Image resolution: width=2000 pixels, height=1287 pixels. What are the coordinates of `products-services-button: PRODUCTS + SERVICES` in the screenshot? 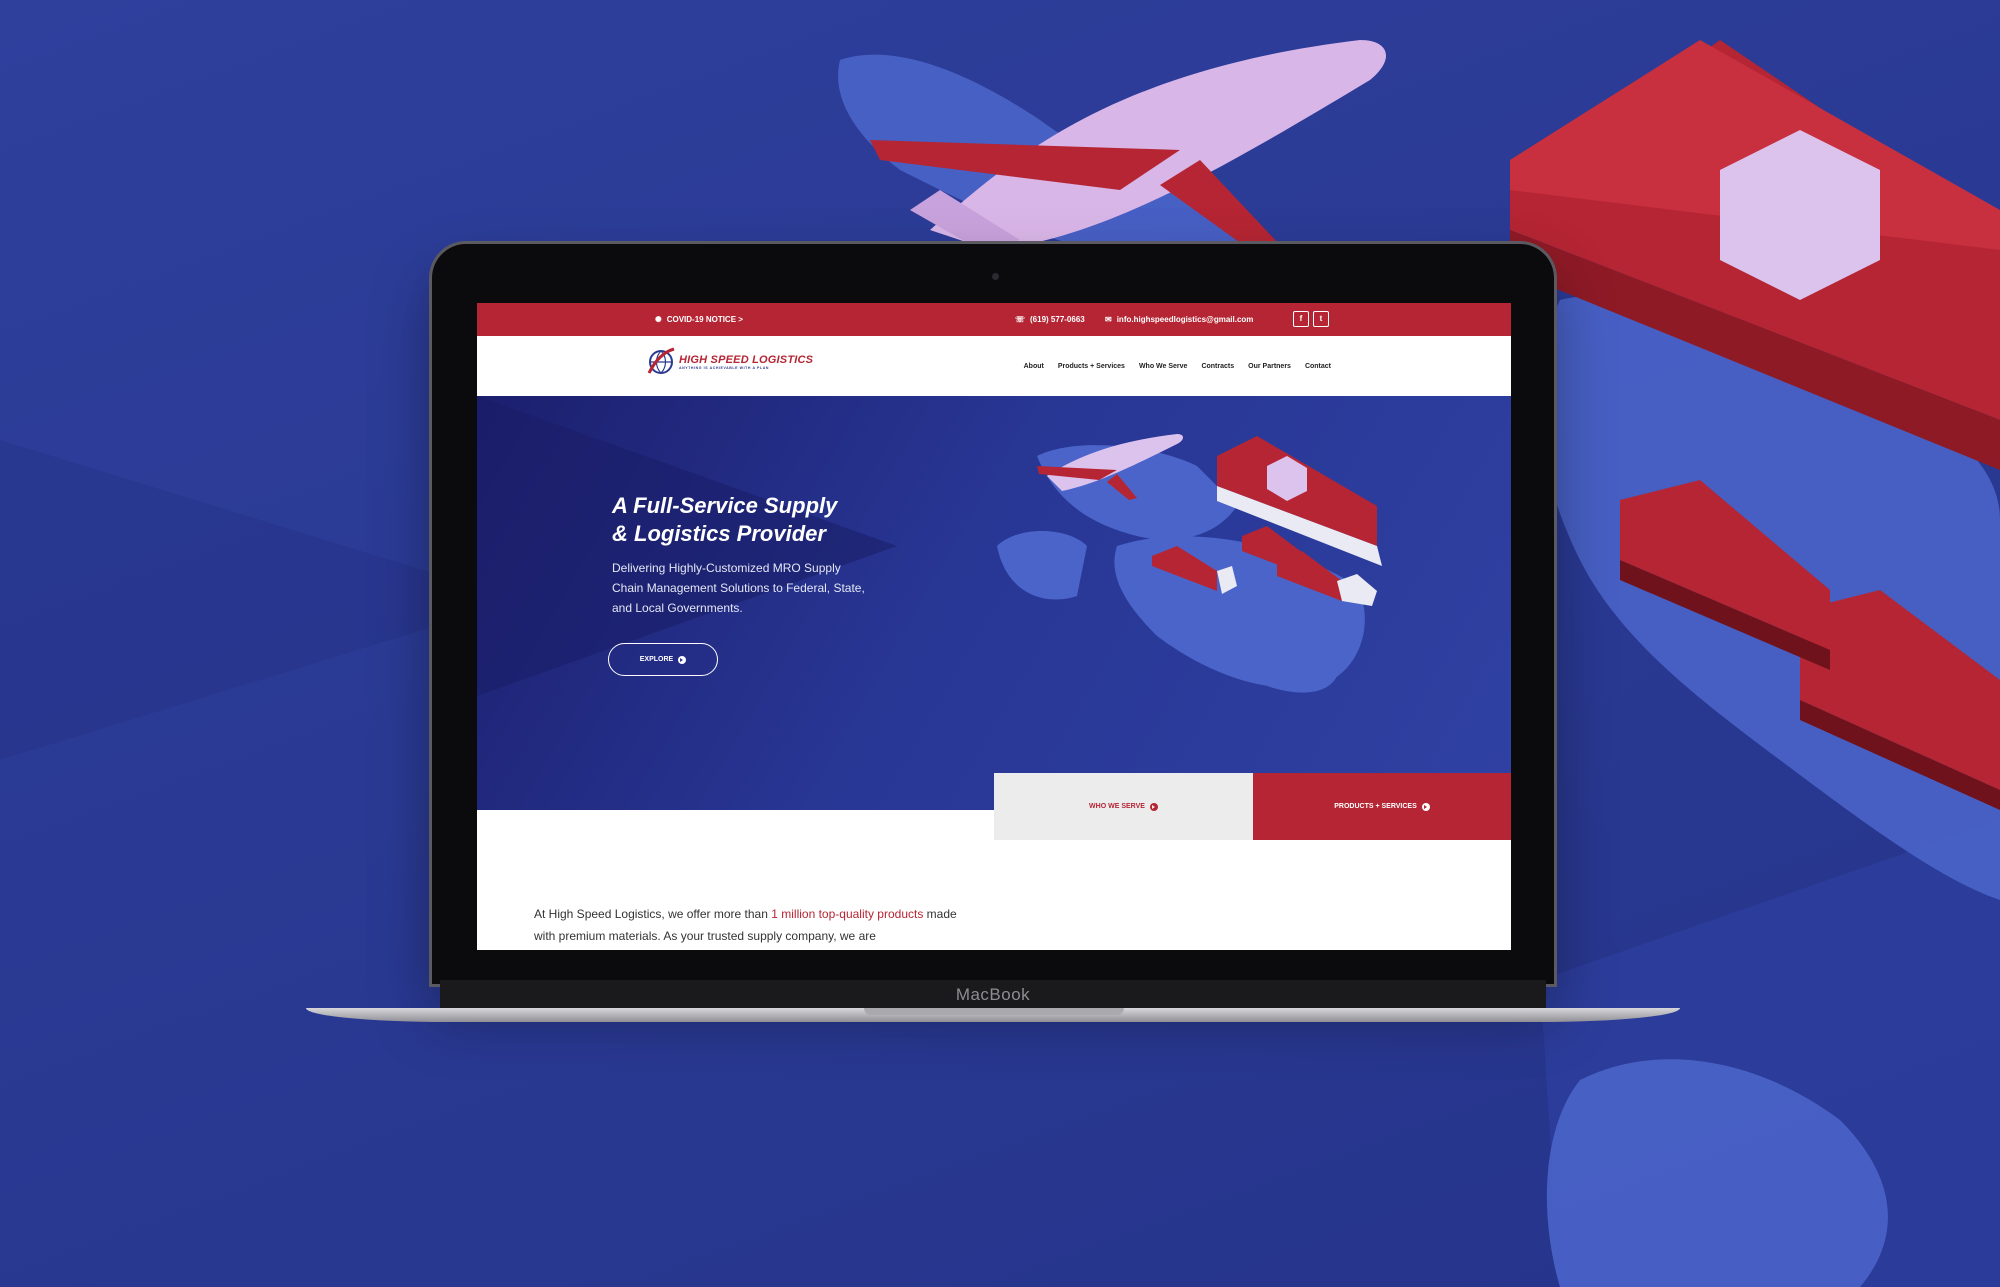 It's located at (1382, 806).